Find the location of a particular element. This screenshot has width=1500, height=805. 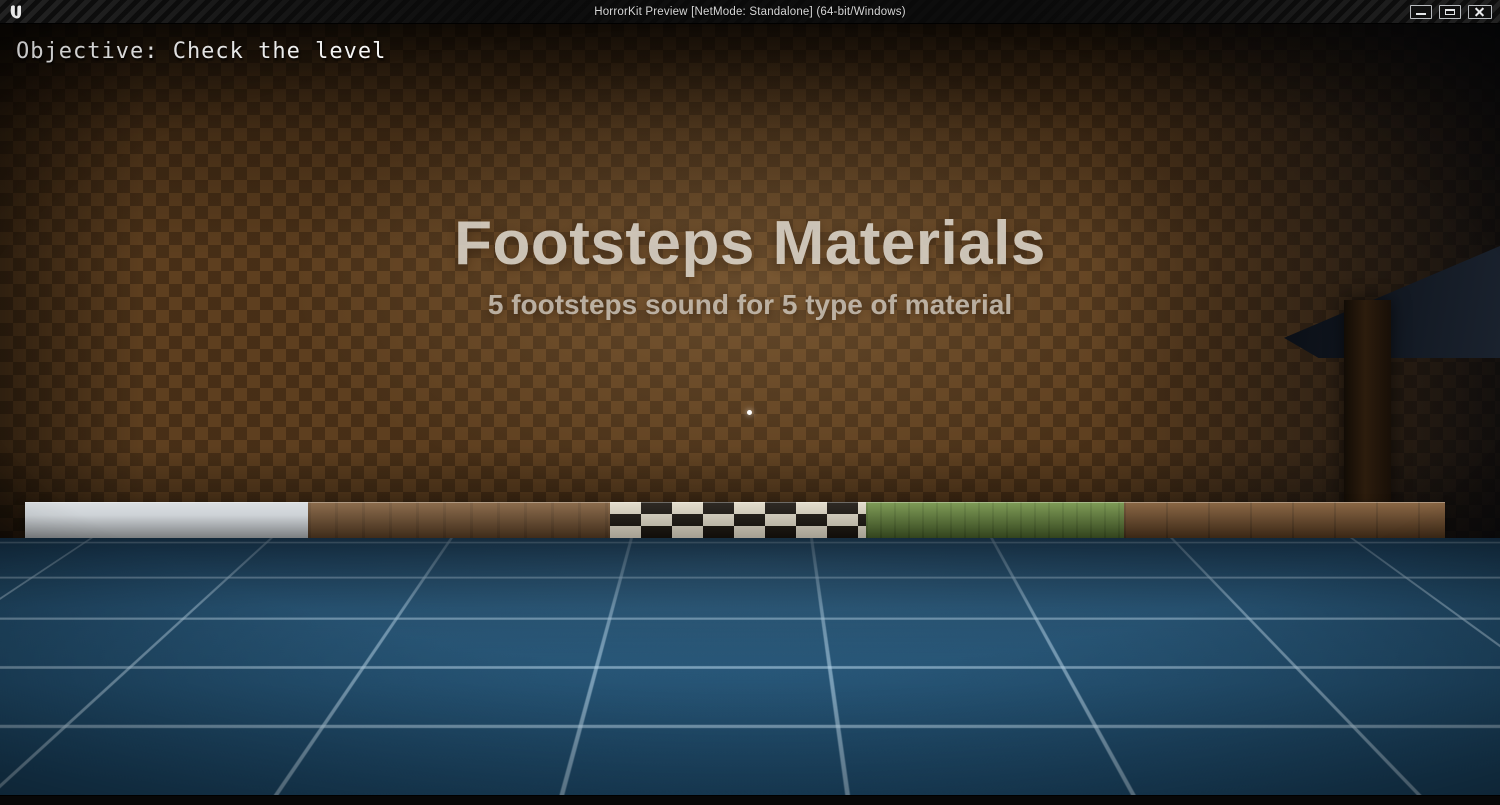

material-sample-grass is located at coordinates (995, 520).